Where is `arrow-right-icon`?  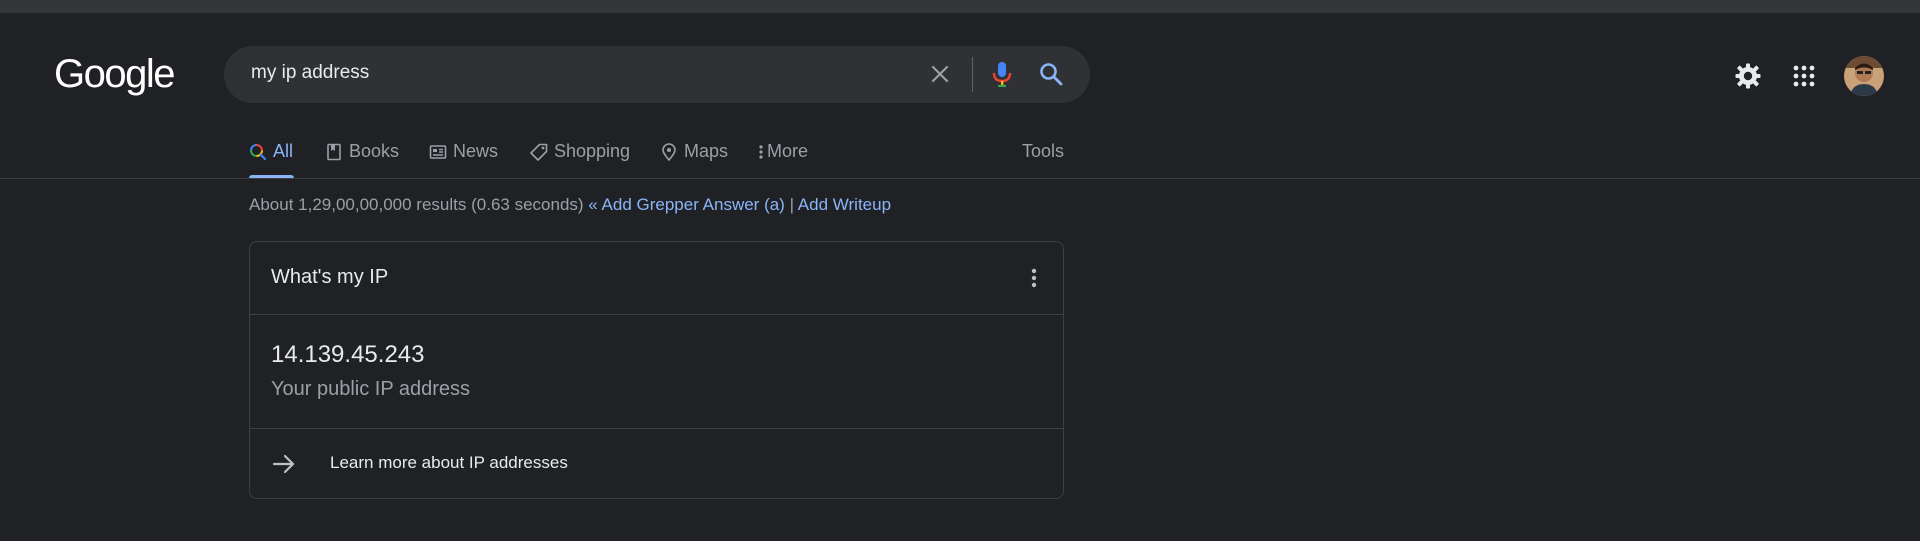
arrow-right-icon is located at coordinates (283, 464).